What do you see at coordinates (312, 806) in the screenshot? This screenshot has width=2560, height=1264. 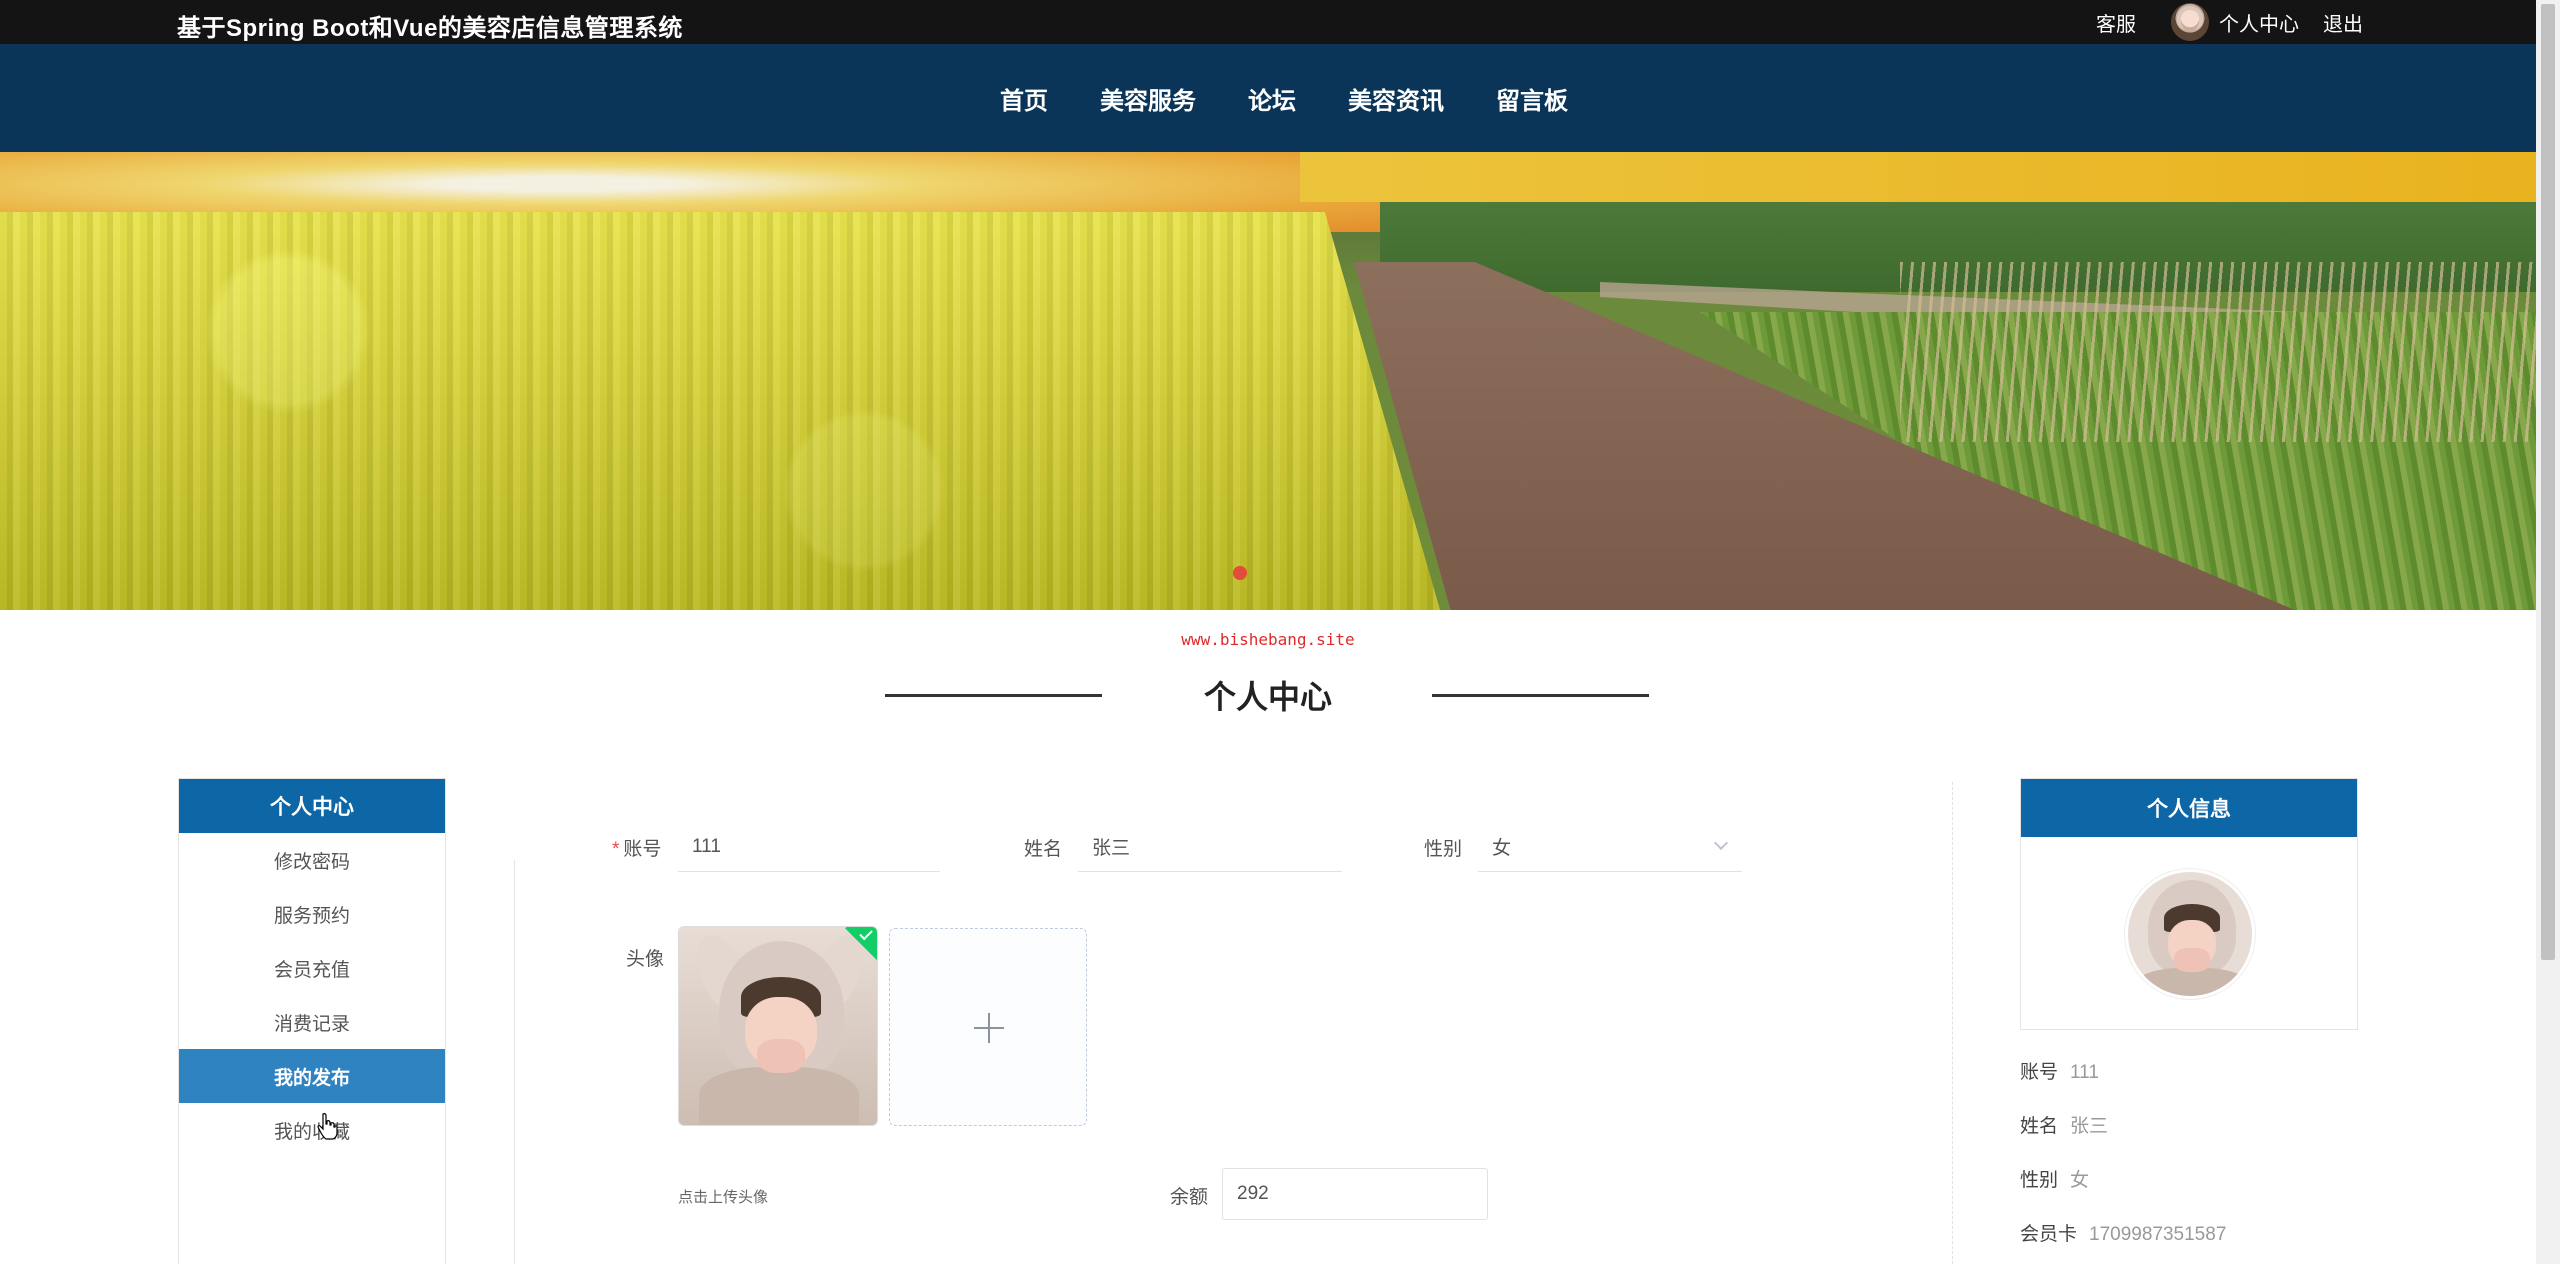 I see `sidebar-title: 个人中心` at bounding box center [312, 806].